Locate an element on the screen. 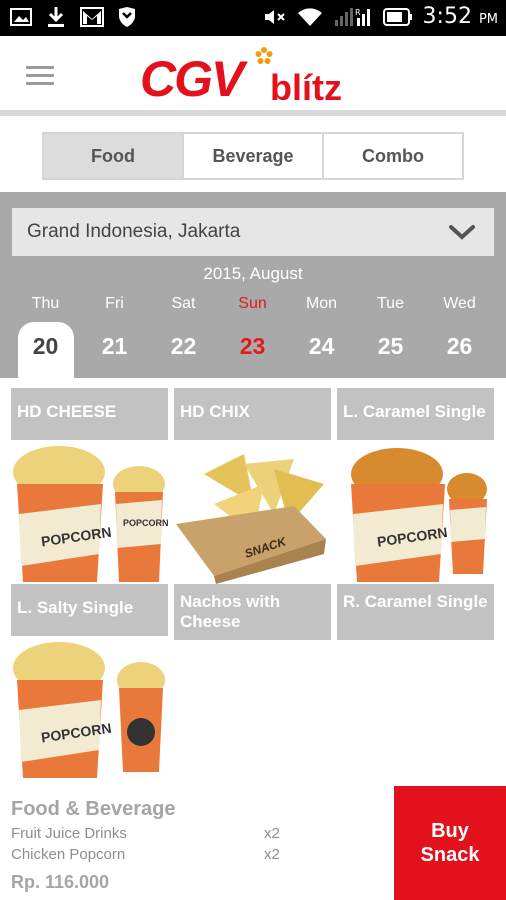  product-card: POPCORN R. Caramel Single is located at coordinates (415, 542).